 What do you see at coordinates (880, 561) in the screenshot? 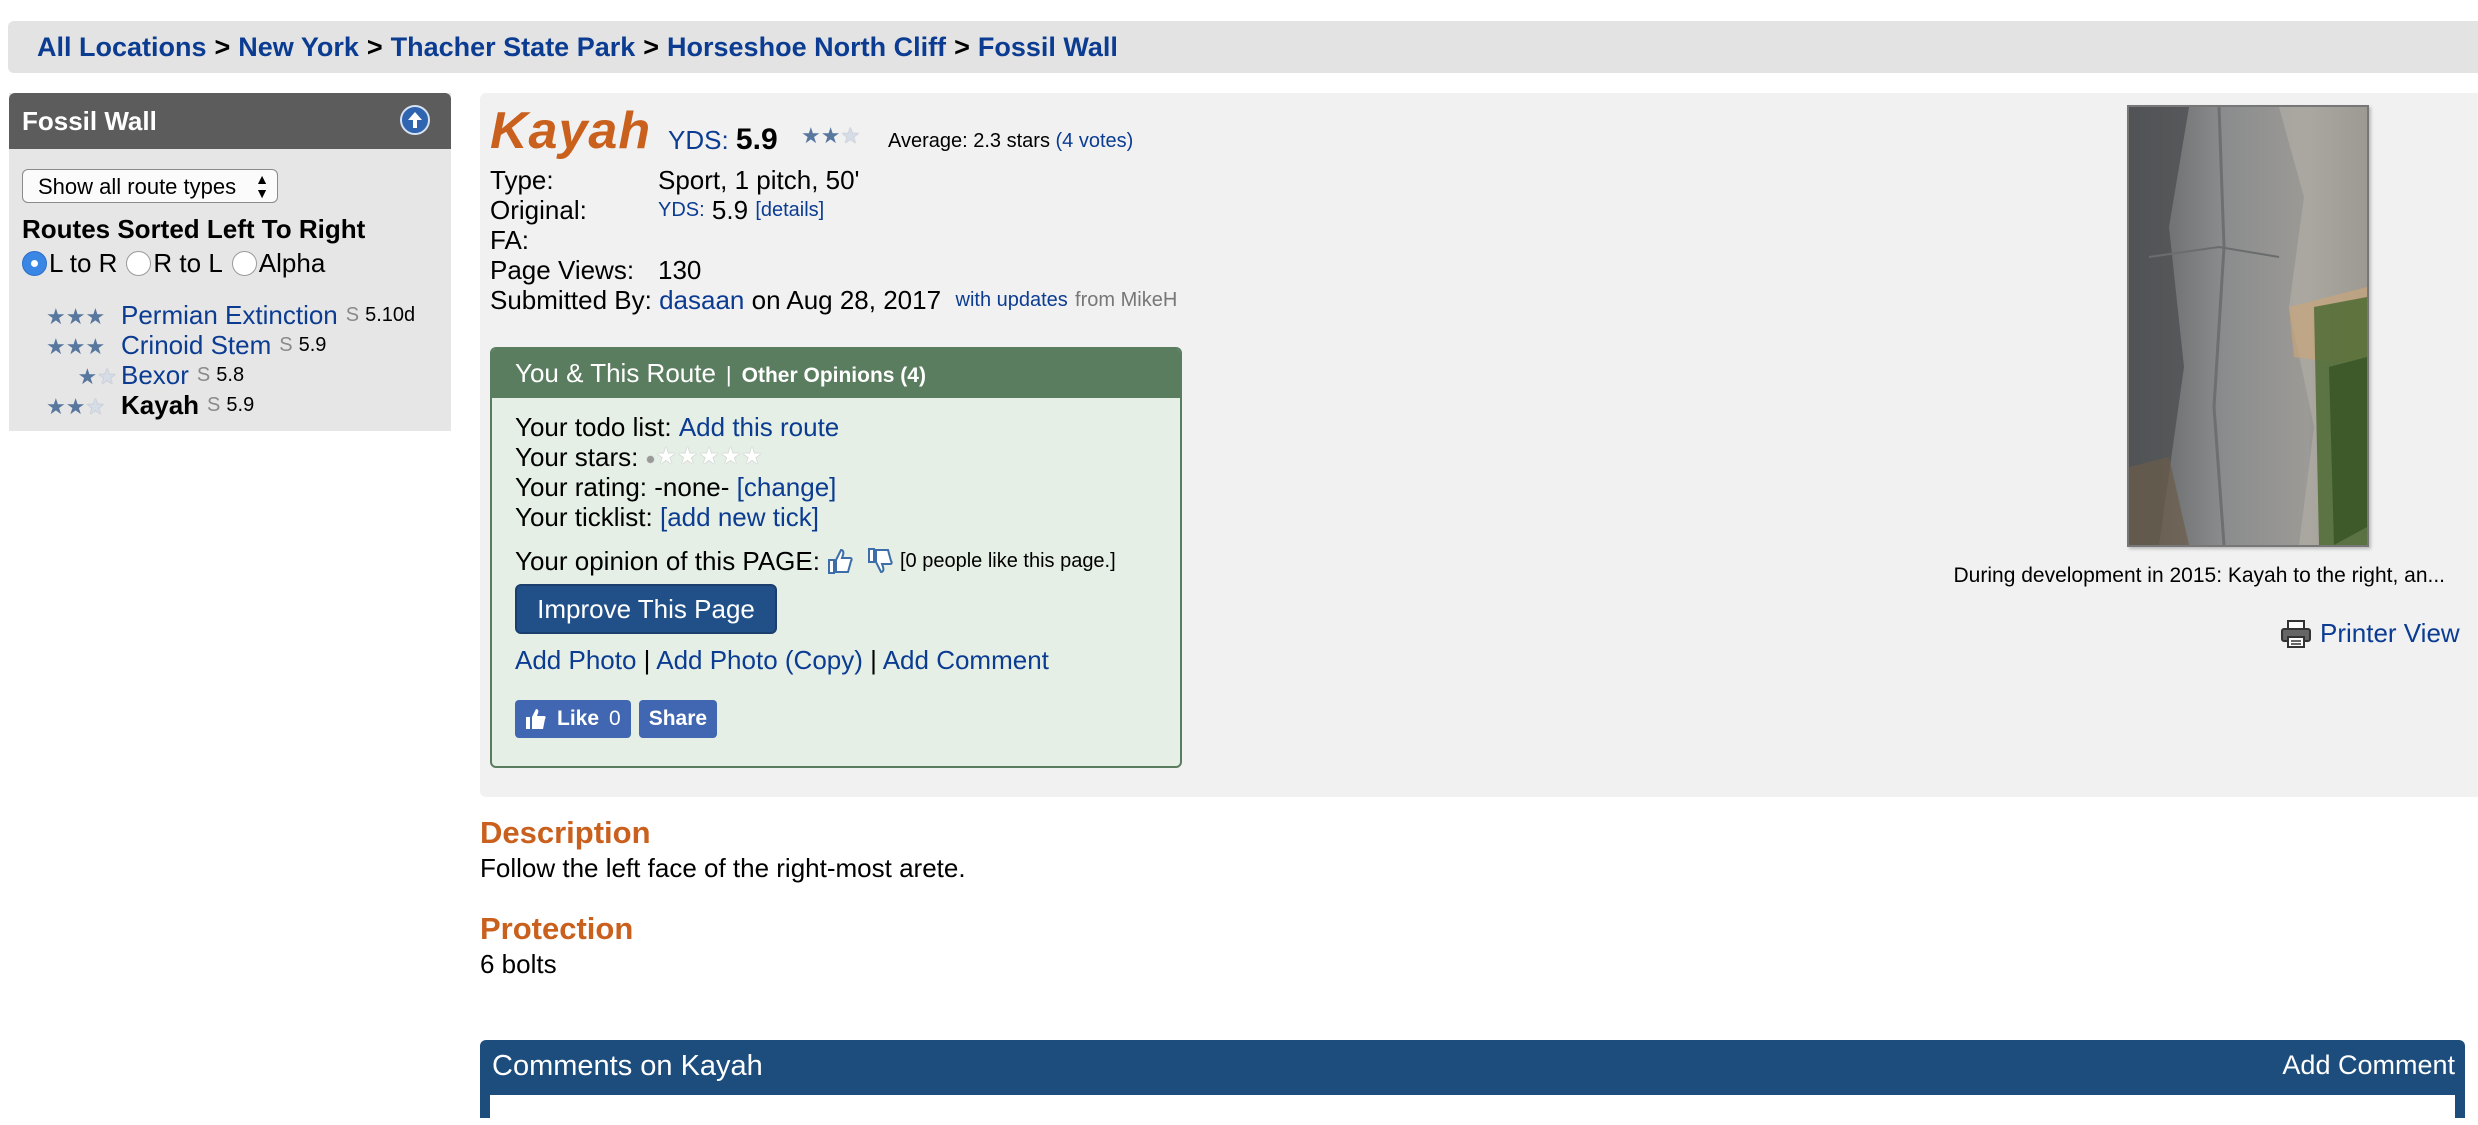
I see `thumbs-down-icon` at bounding box center [880, 561].